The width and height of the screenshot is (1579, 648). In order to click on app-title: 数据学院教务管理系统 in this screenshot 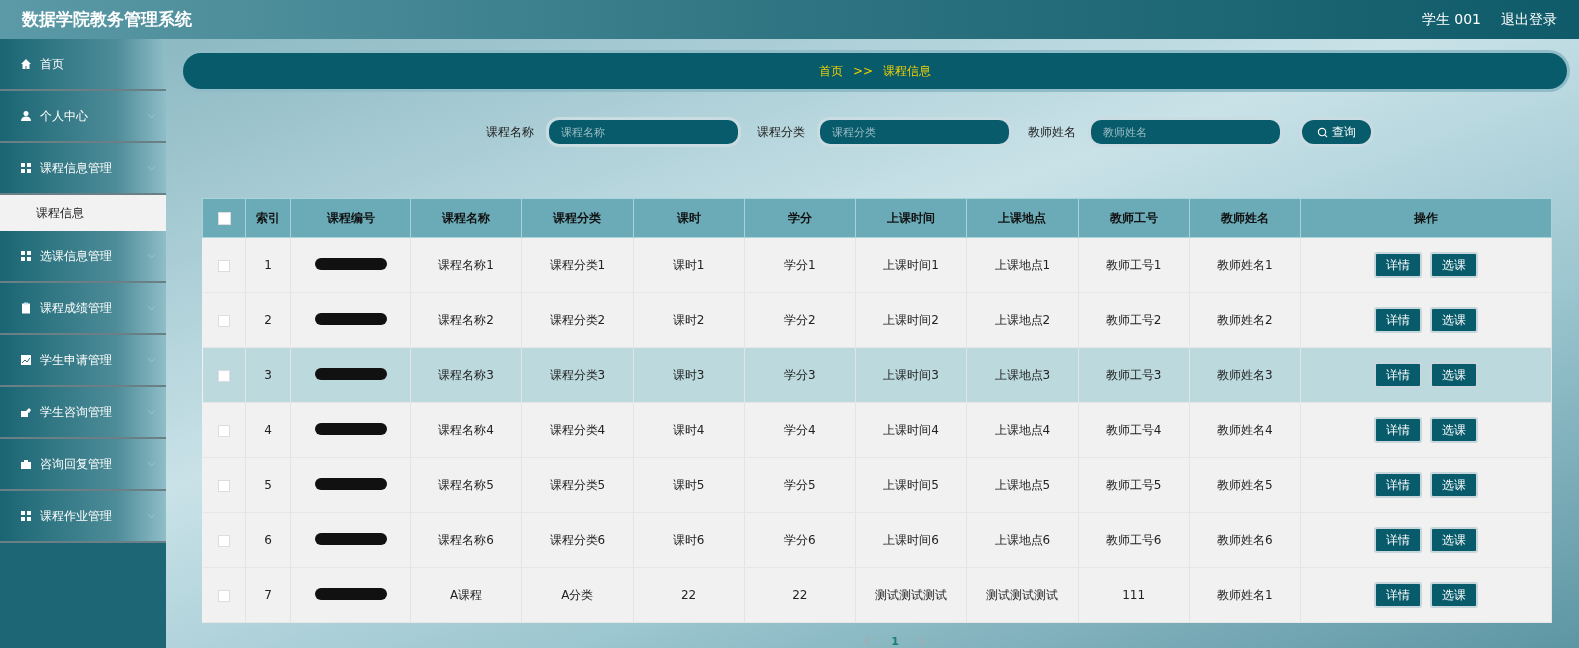, I will do `click(107, 19)`.